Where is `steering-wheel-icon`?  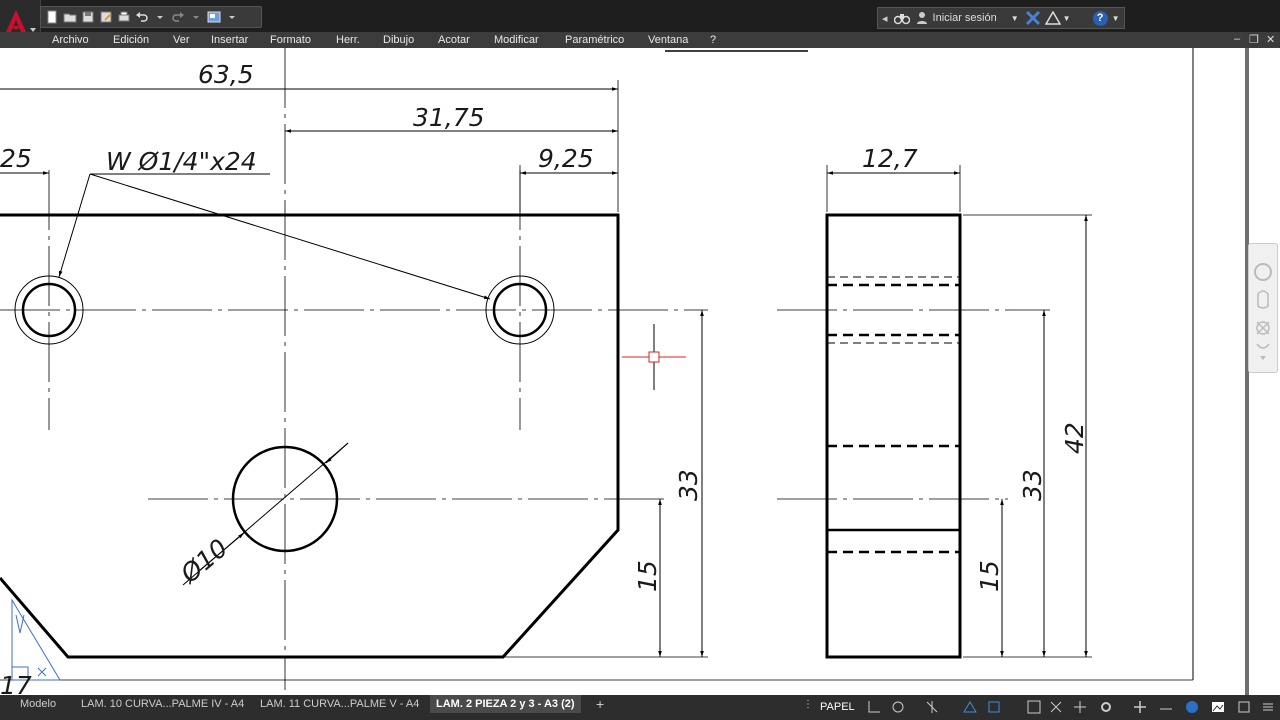
steering-wheel-icon is located at coordinates (1263, 272).